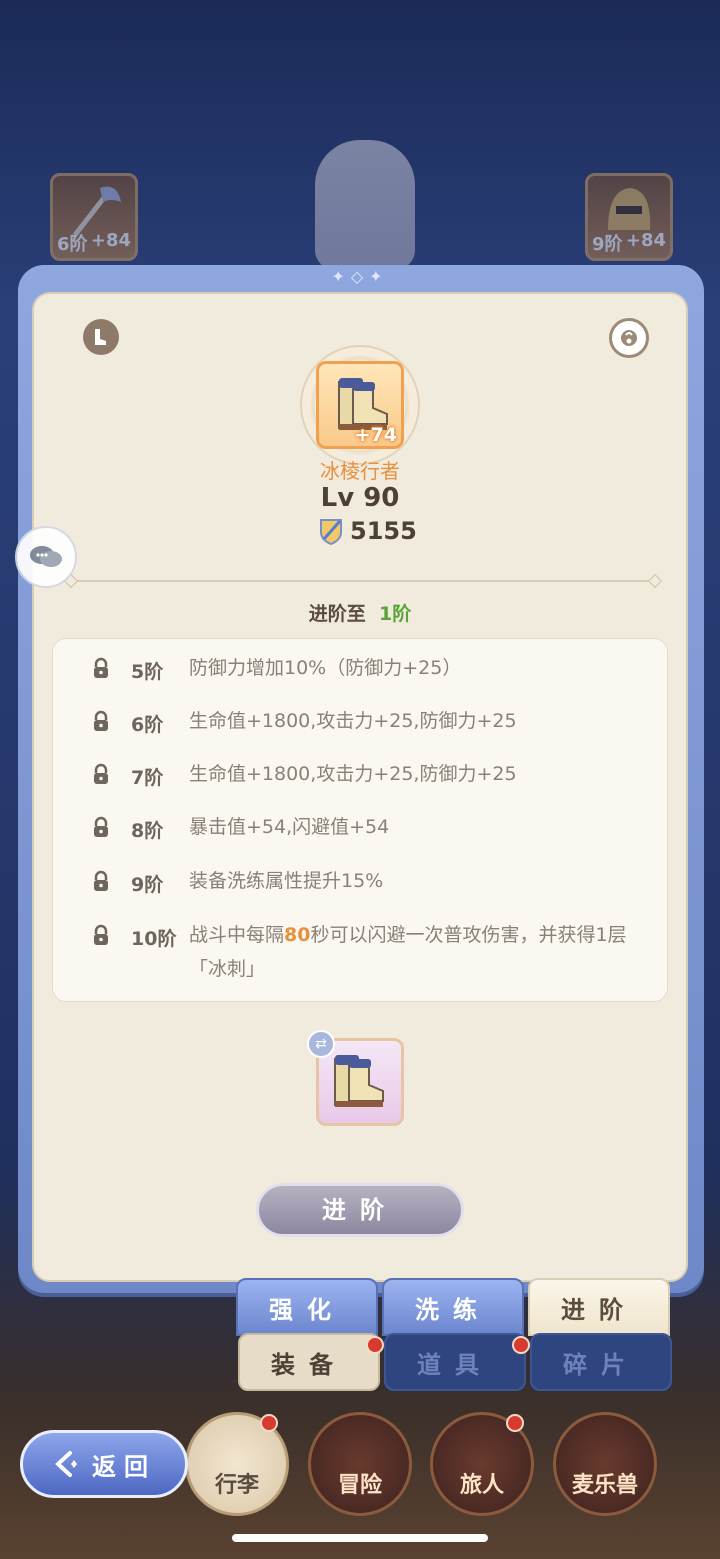  What do you see at coordinates (286, 881) in the screenshot?
I see `tier-desc: 装备洗练属性提升15%` at bounding box center [286, 881].